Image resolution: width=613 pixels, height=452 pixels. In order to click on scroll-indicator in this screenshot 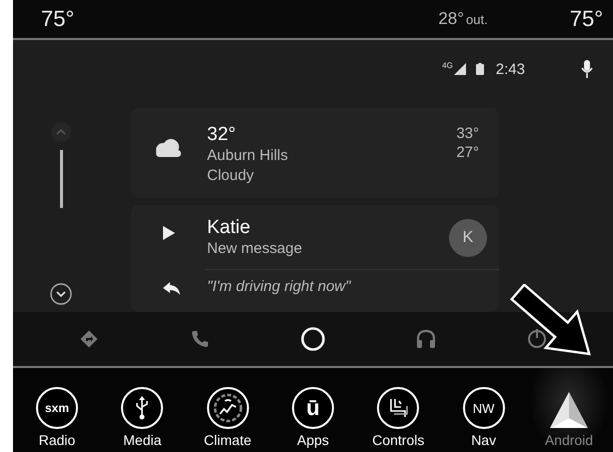, I will do `click(61, 179)`.